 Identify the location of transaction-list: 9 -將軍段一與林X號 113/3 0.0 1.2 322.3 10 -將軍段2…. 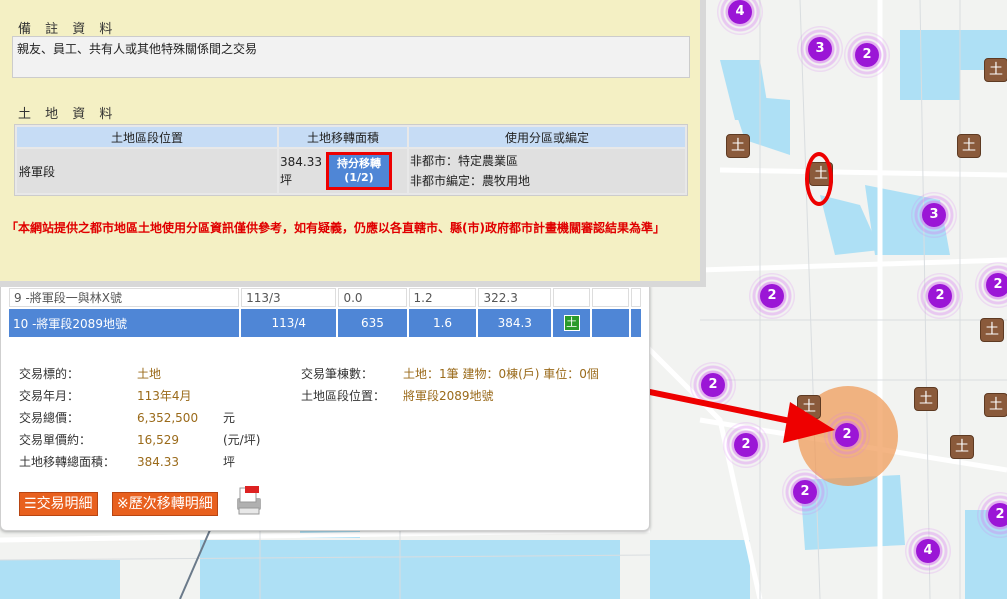
(325, 312).